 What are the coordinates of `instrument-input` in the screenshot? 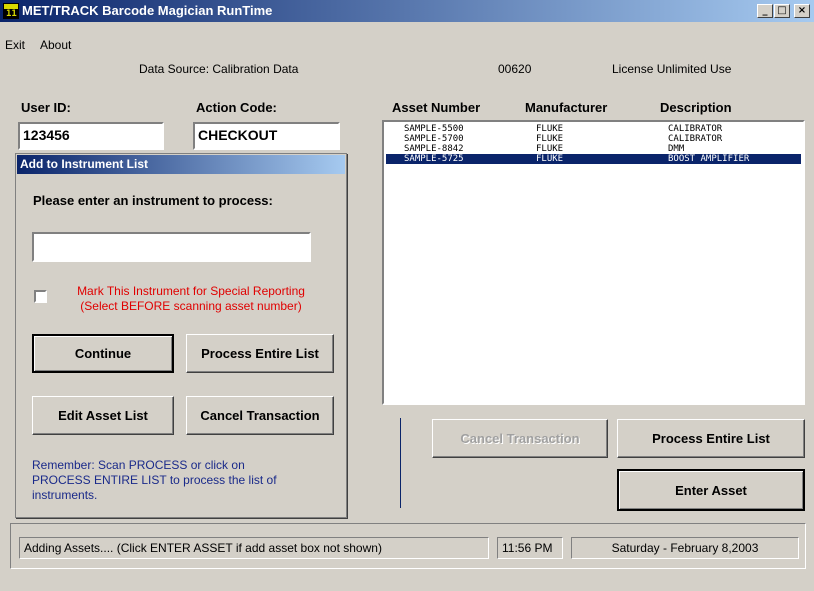 It's located at (171, 247).